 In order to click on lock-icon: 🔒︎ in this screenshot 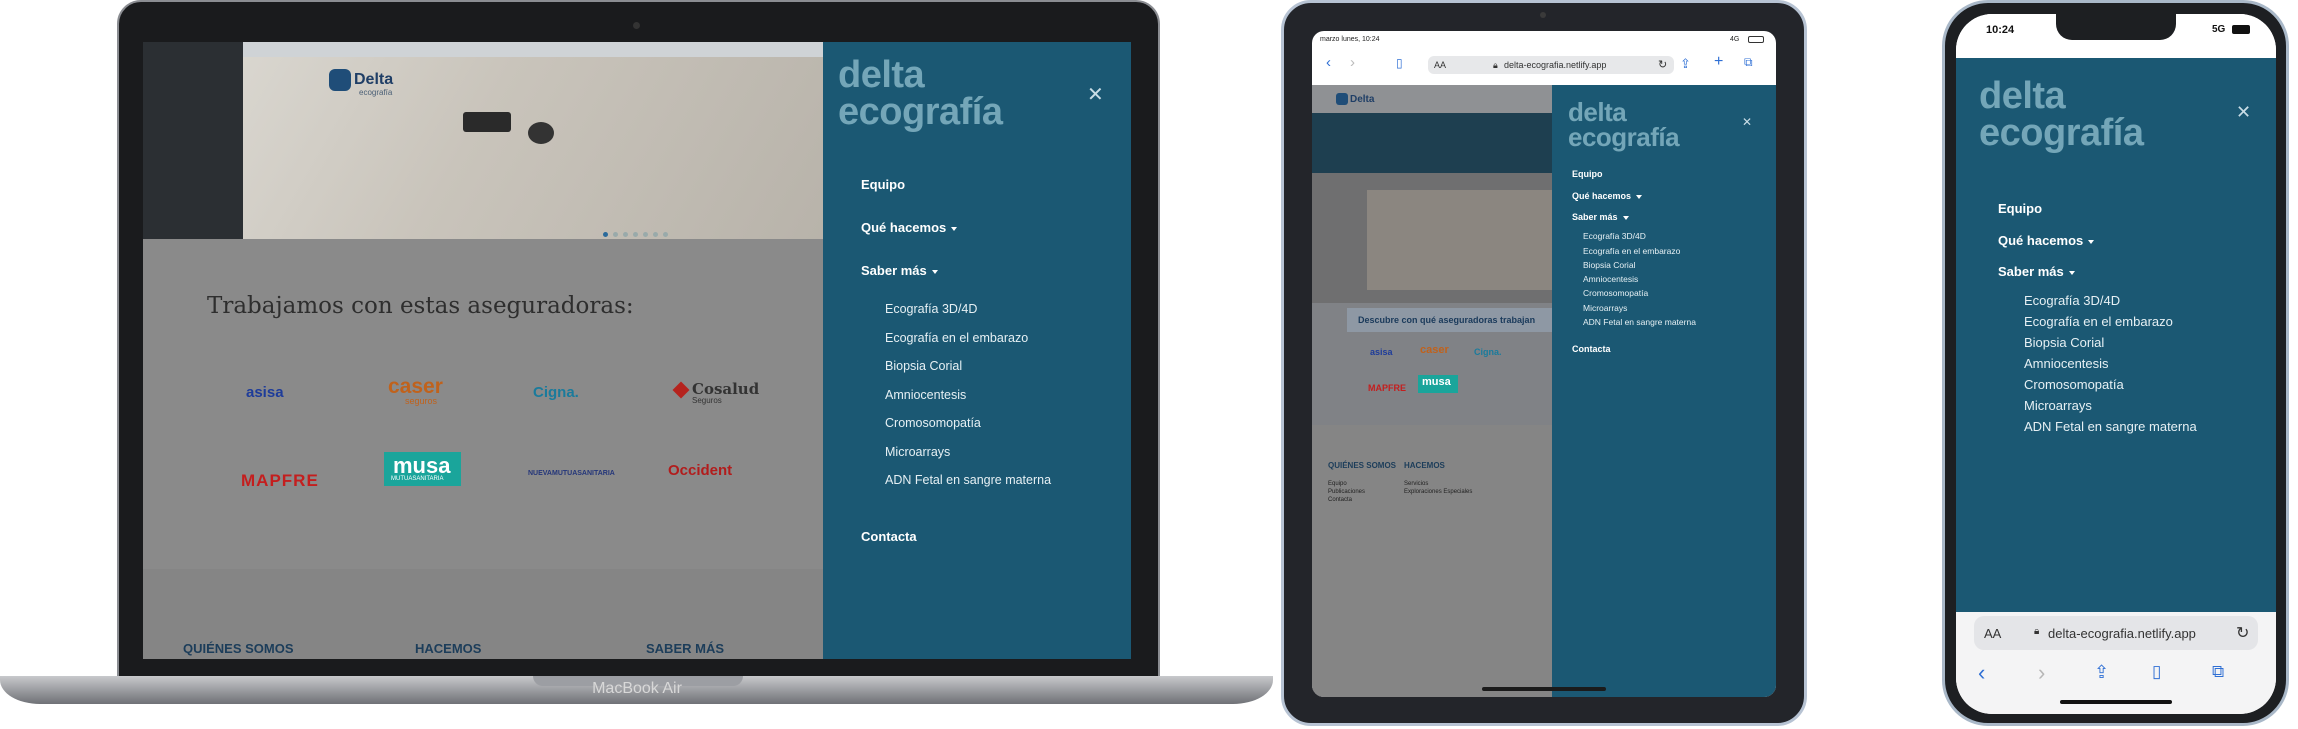, I will do `click(1495, 65)`.